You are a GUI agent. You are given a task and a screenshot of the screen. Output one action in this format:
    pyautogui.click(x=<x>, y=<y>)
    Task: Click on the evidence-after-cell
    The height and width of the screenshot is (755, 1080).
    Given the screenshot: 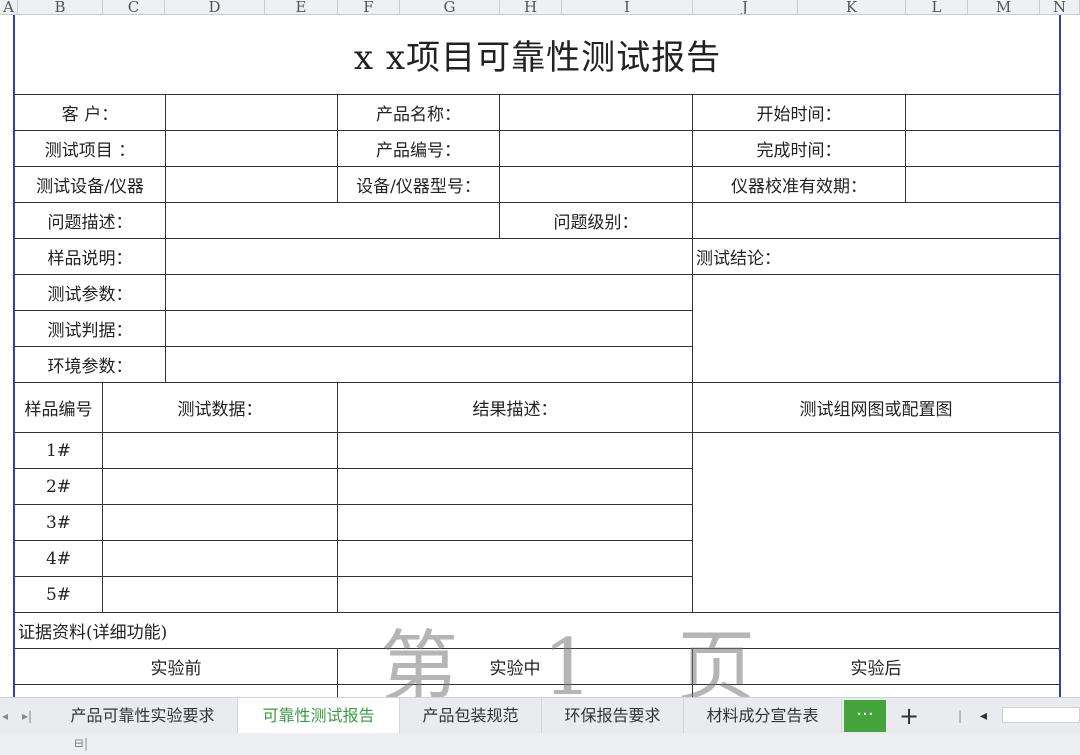 What is the action you would take?
    pyautogui.click(x=876, y=691)
    